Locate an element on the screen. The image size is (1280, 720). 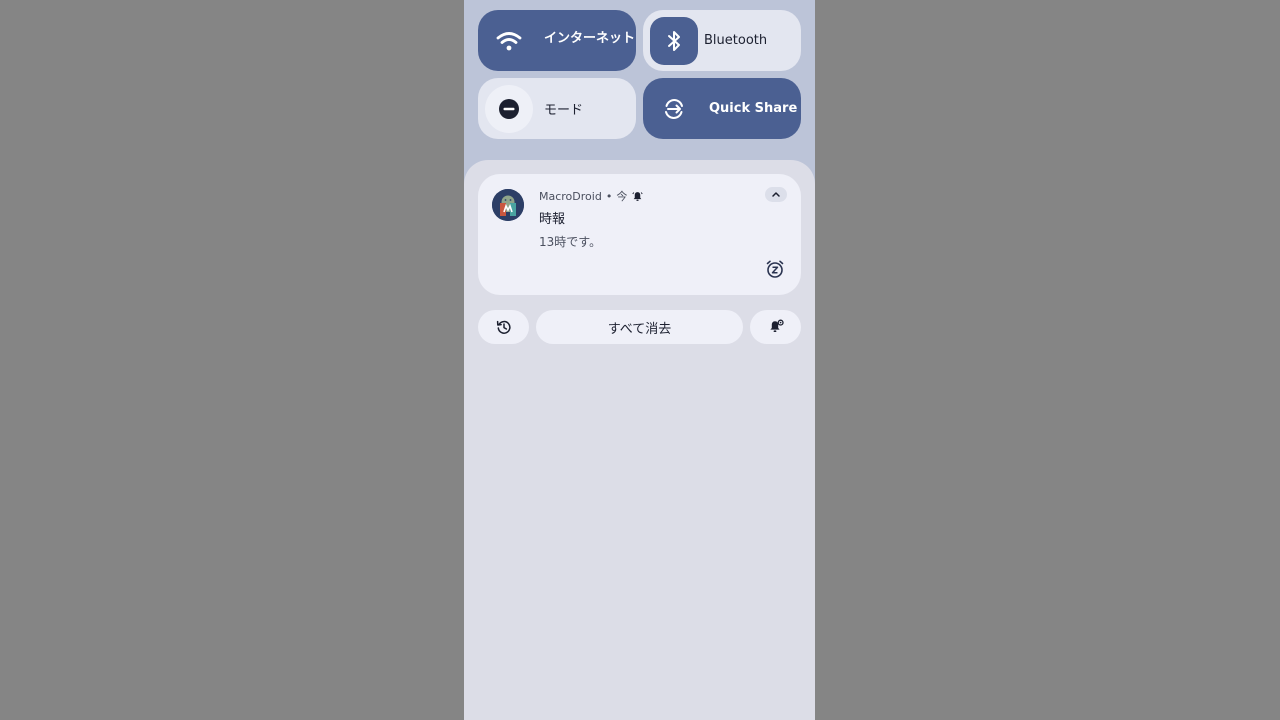
clear-all-label: すべて消去 is located at coordinates (639, 329).